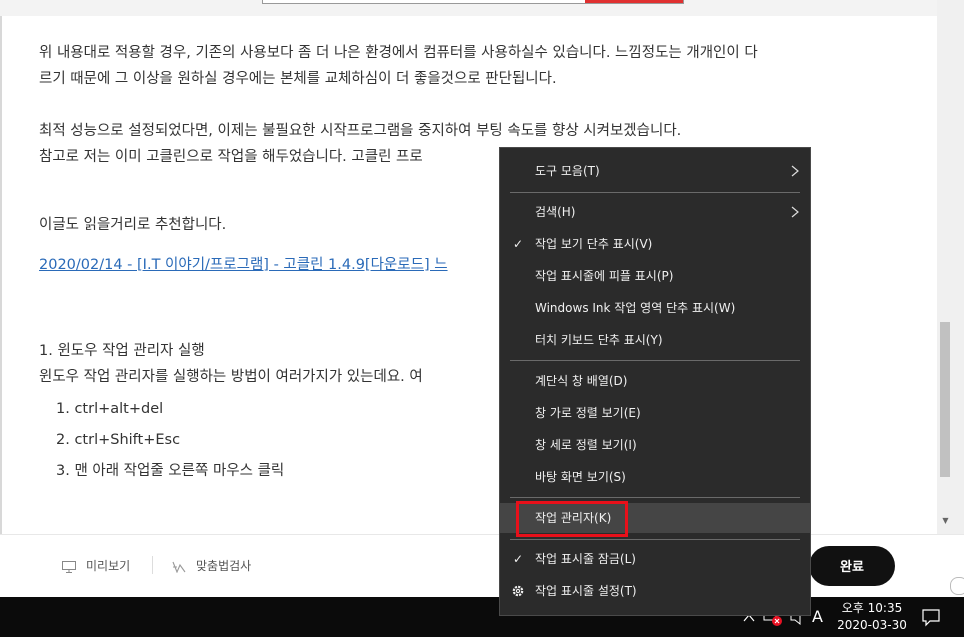 The image size is (964, 637). I want to click on menu-item-show-desktop: 바탕 화면 보기(S), so click(655, 477).